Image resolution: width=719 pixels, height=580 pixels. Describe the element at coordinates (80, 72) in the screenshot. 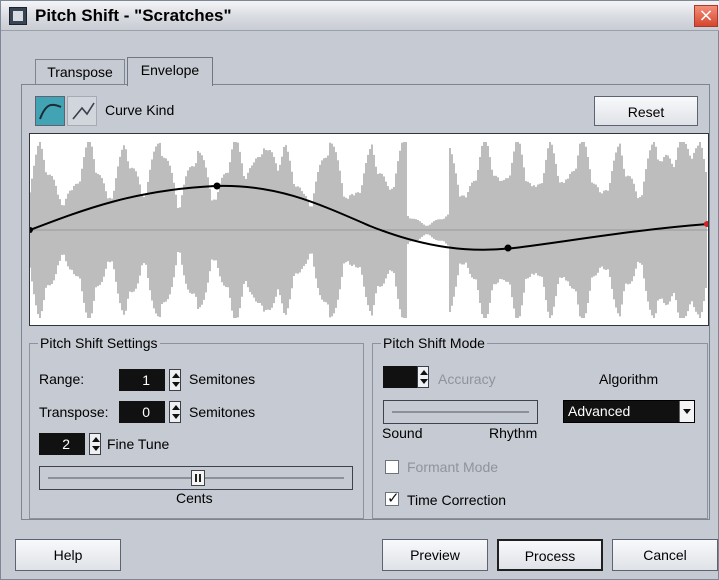

I see `tab-transpose: Transpose` at that location.